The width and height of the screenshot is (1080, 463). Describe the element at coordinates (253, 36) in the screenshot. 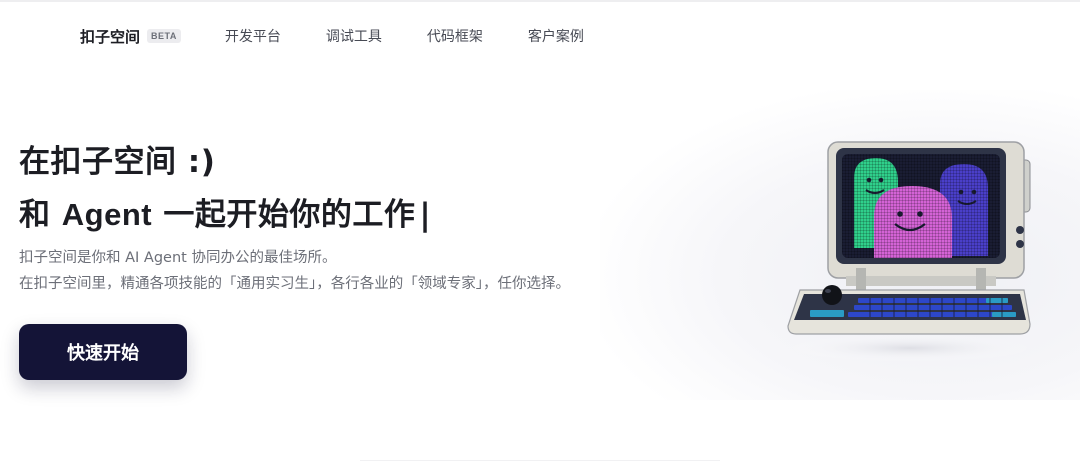

I see `nav-item-dev-platform: 开发平台` at that location.